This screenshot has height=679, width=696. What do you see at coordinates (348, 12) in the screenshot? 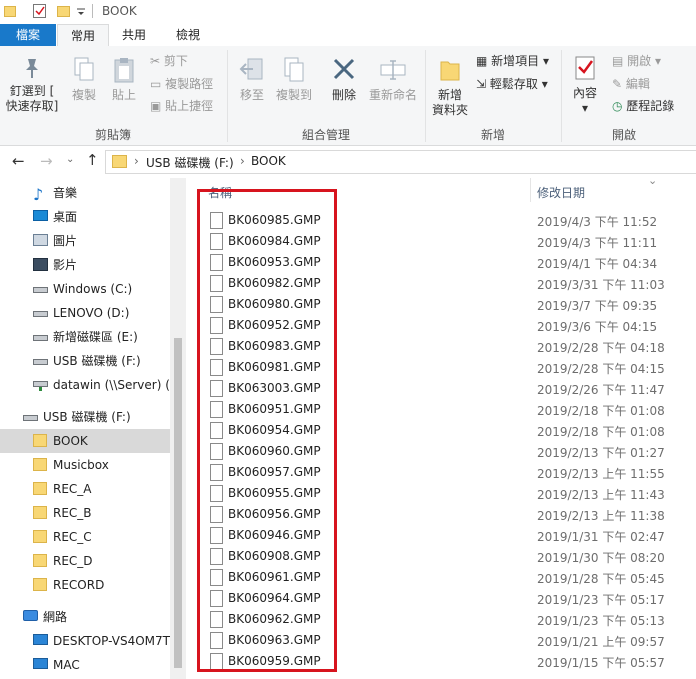
I see `title-bar: BOOK` at bounding box center [348, 12].